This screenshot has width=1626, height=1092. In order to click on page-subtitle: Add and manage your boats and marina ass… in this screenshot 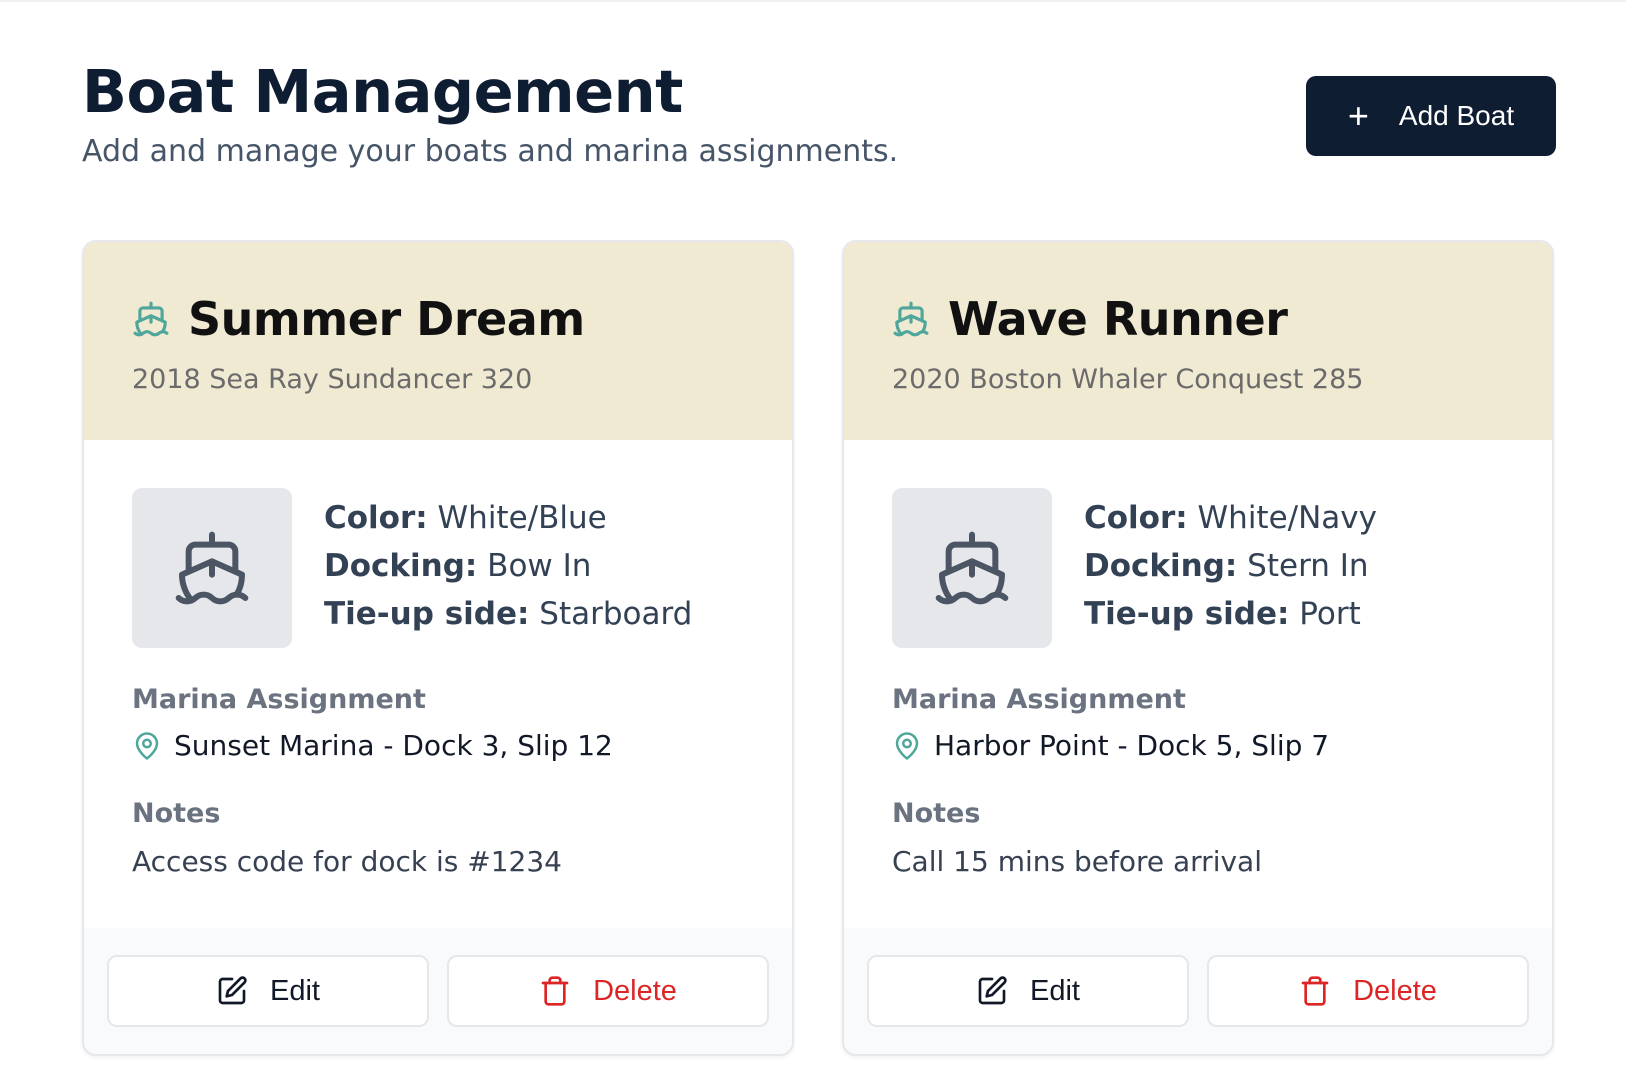, I will do `click(490, 151)`.